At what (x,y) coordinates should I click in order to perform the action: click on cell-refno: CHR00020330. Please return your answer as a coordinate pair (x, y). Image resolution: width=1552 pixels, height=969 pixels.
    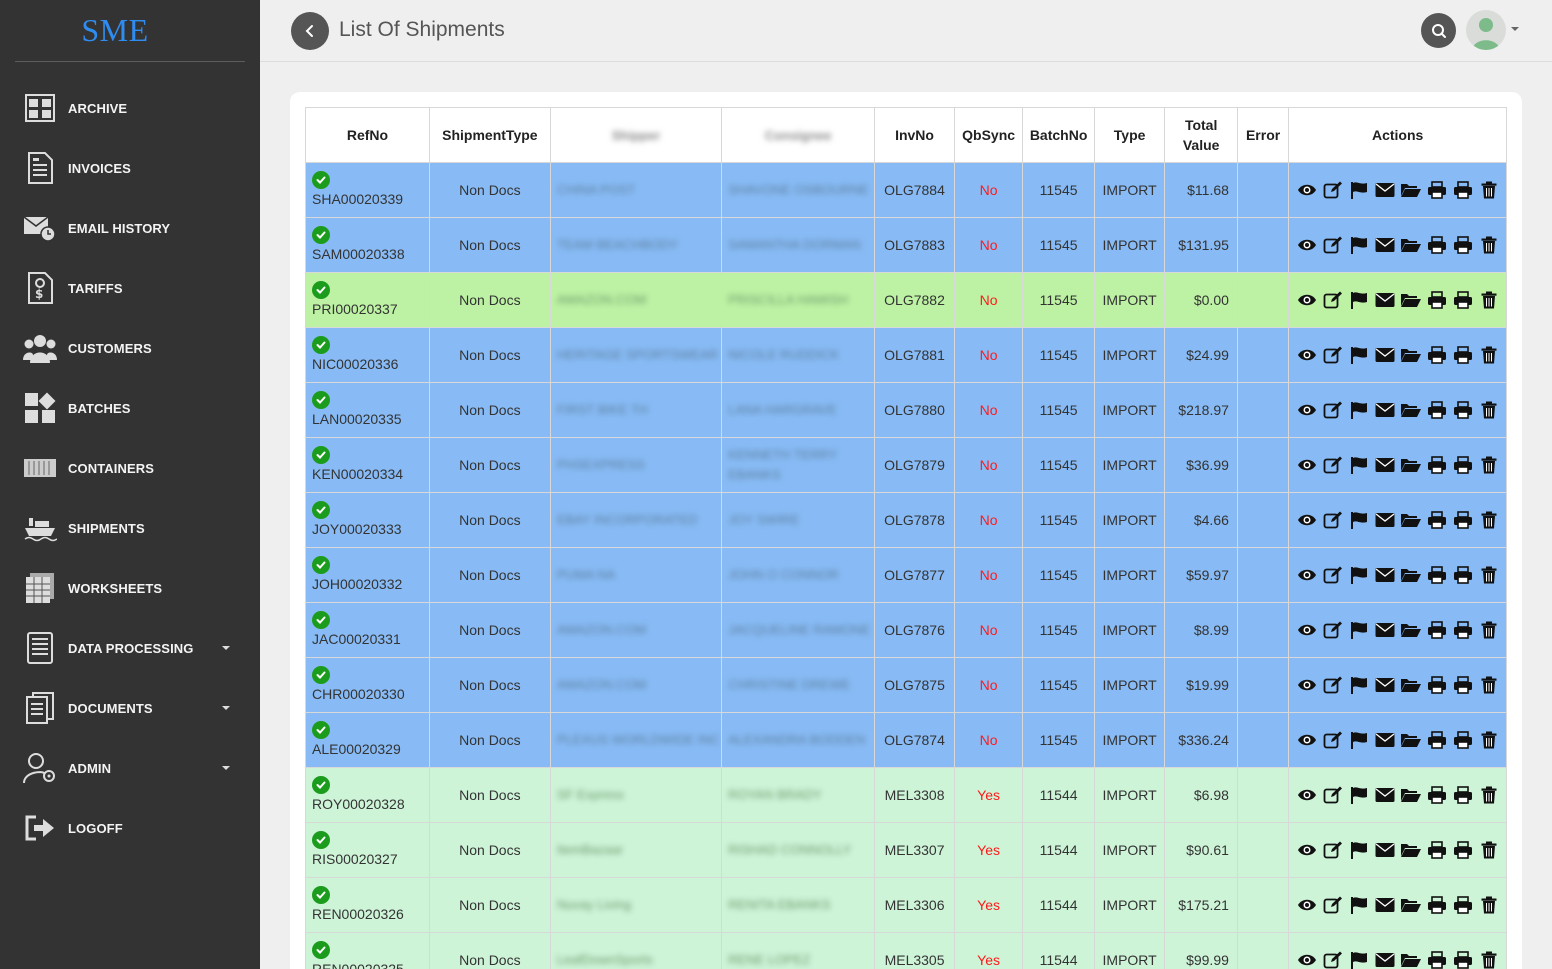
    Looking at the image, I should click on (367, 685).